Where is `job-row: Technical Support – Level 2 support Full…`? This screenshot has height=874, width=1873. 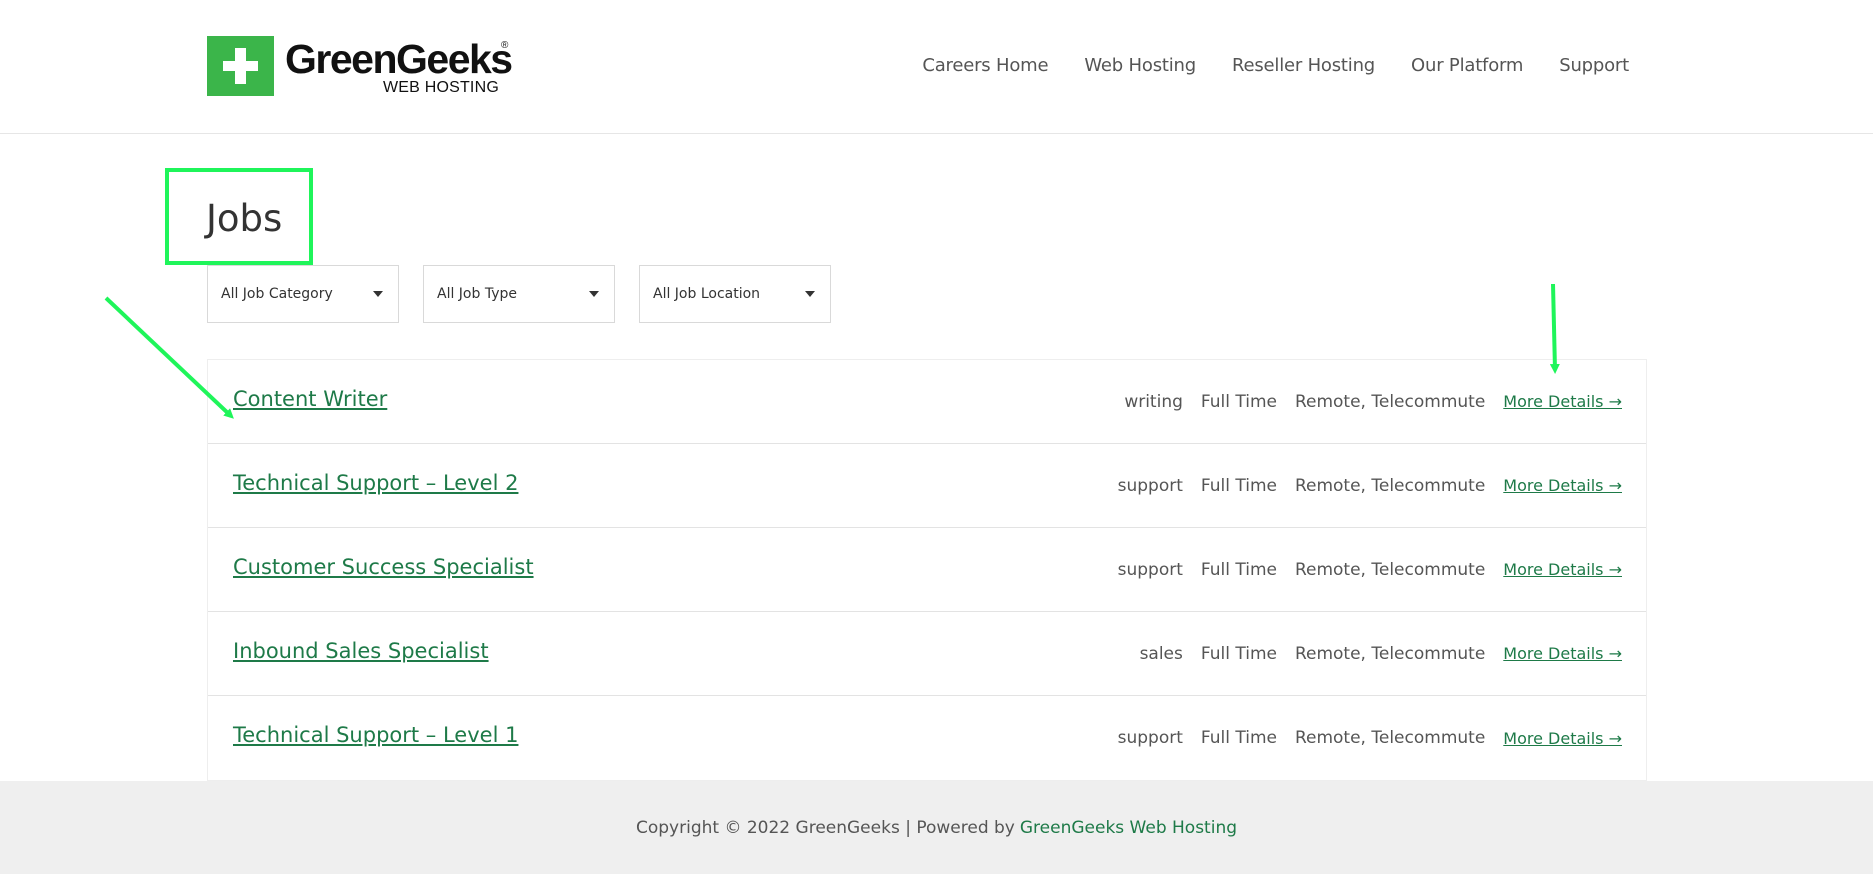 job-row: Technical Support – Level 2 support Full… is located at coordinates (927, 486).